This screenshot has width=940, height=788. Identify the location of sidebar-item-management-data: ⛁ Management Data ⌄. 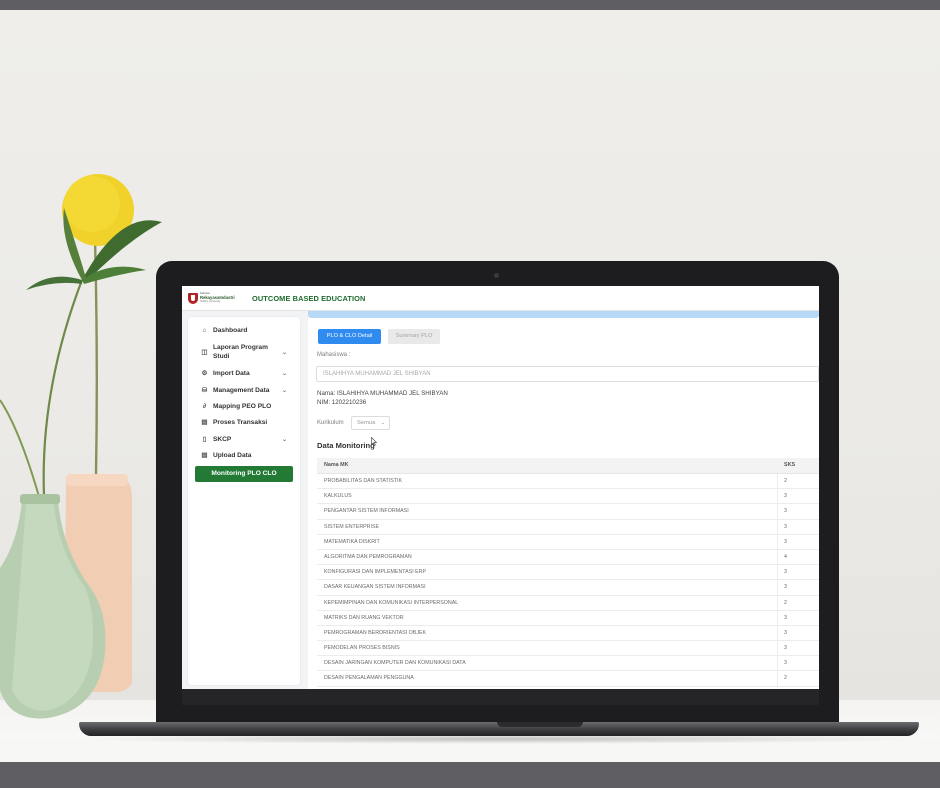
(244, 391).